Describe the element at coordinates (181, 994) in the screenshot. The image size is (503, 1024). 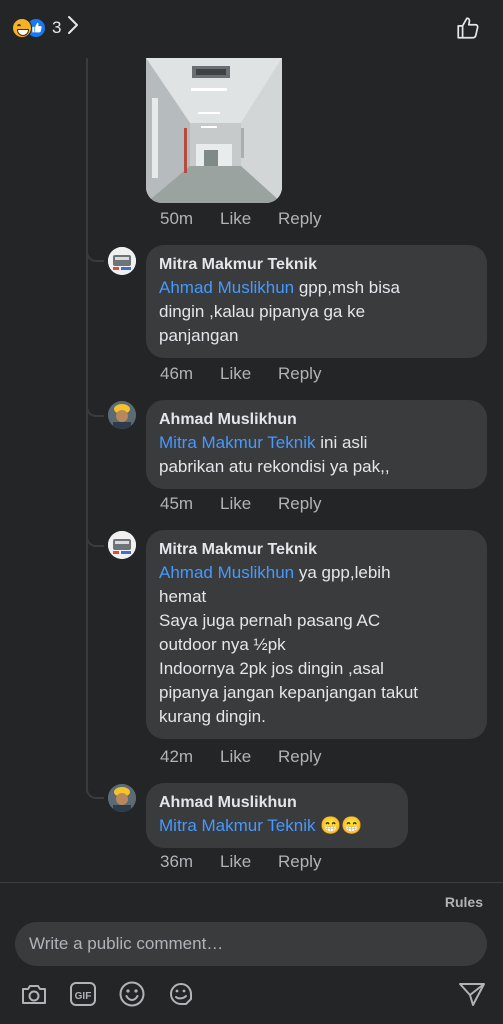
I see `sticker-icon` at that location.